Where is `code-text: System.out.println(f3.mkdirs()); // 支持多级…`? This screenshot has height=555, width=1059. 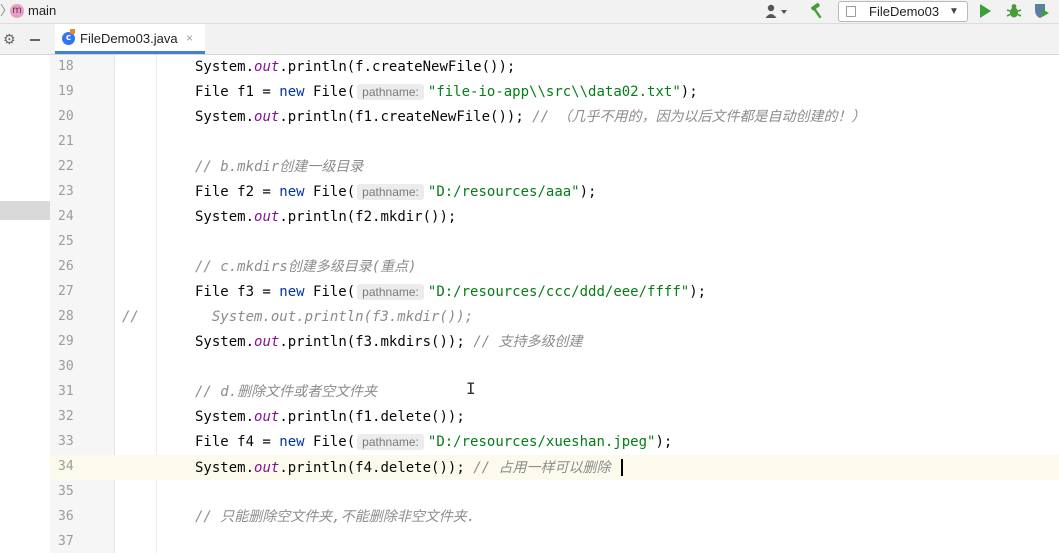
code-text: System.out.println(f3.mkdirs()); // 支持多级… is located at coordinates (388, 342).